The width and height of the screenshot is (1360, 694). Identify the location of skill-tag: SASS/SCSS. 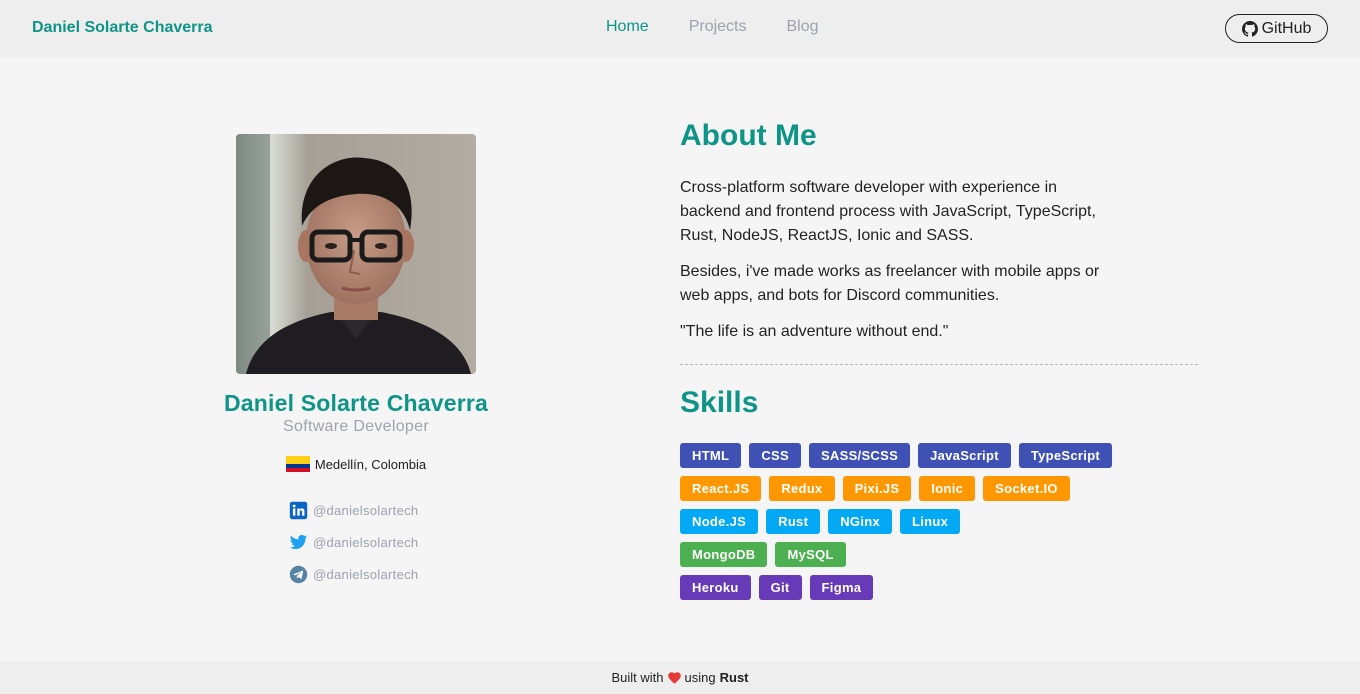
(859, 455).